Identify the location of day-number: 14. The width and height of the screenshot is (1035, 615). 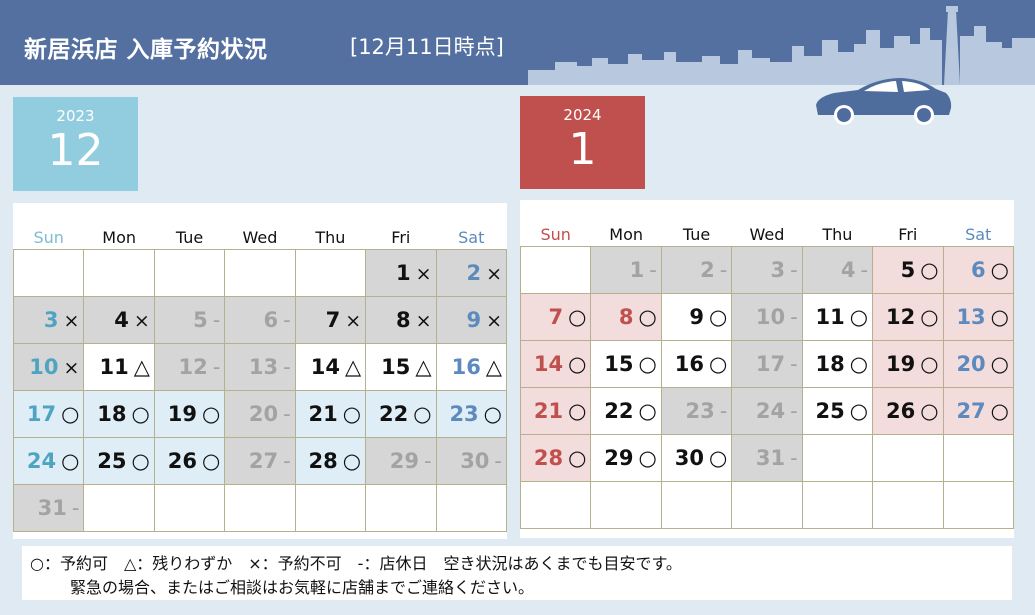
(325, 367).